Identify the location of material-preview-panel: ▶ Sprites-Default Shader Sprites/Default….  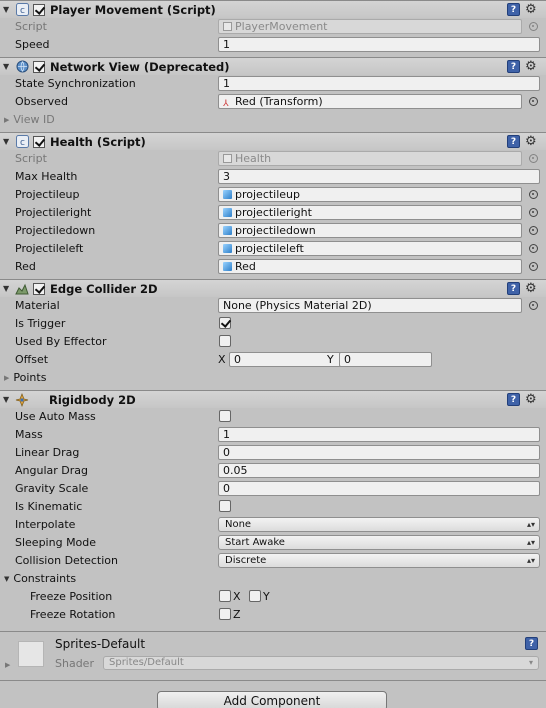
(273, 655).